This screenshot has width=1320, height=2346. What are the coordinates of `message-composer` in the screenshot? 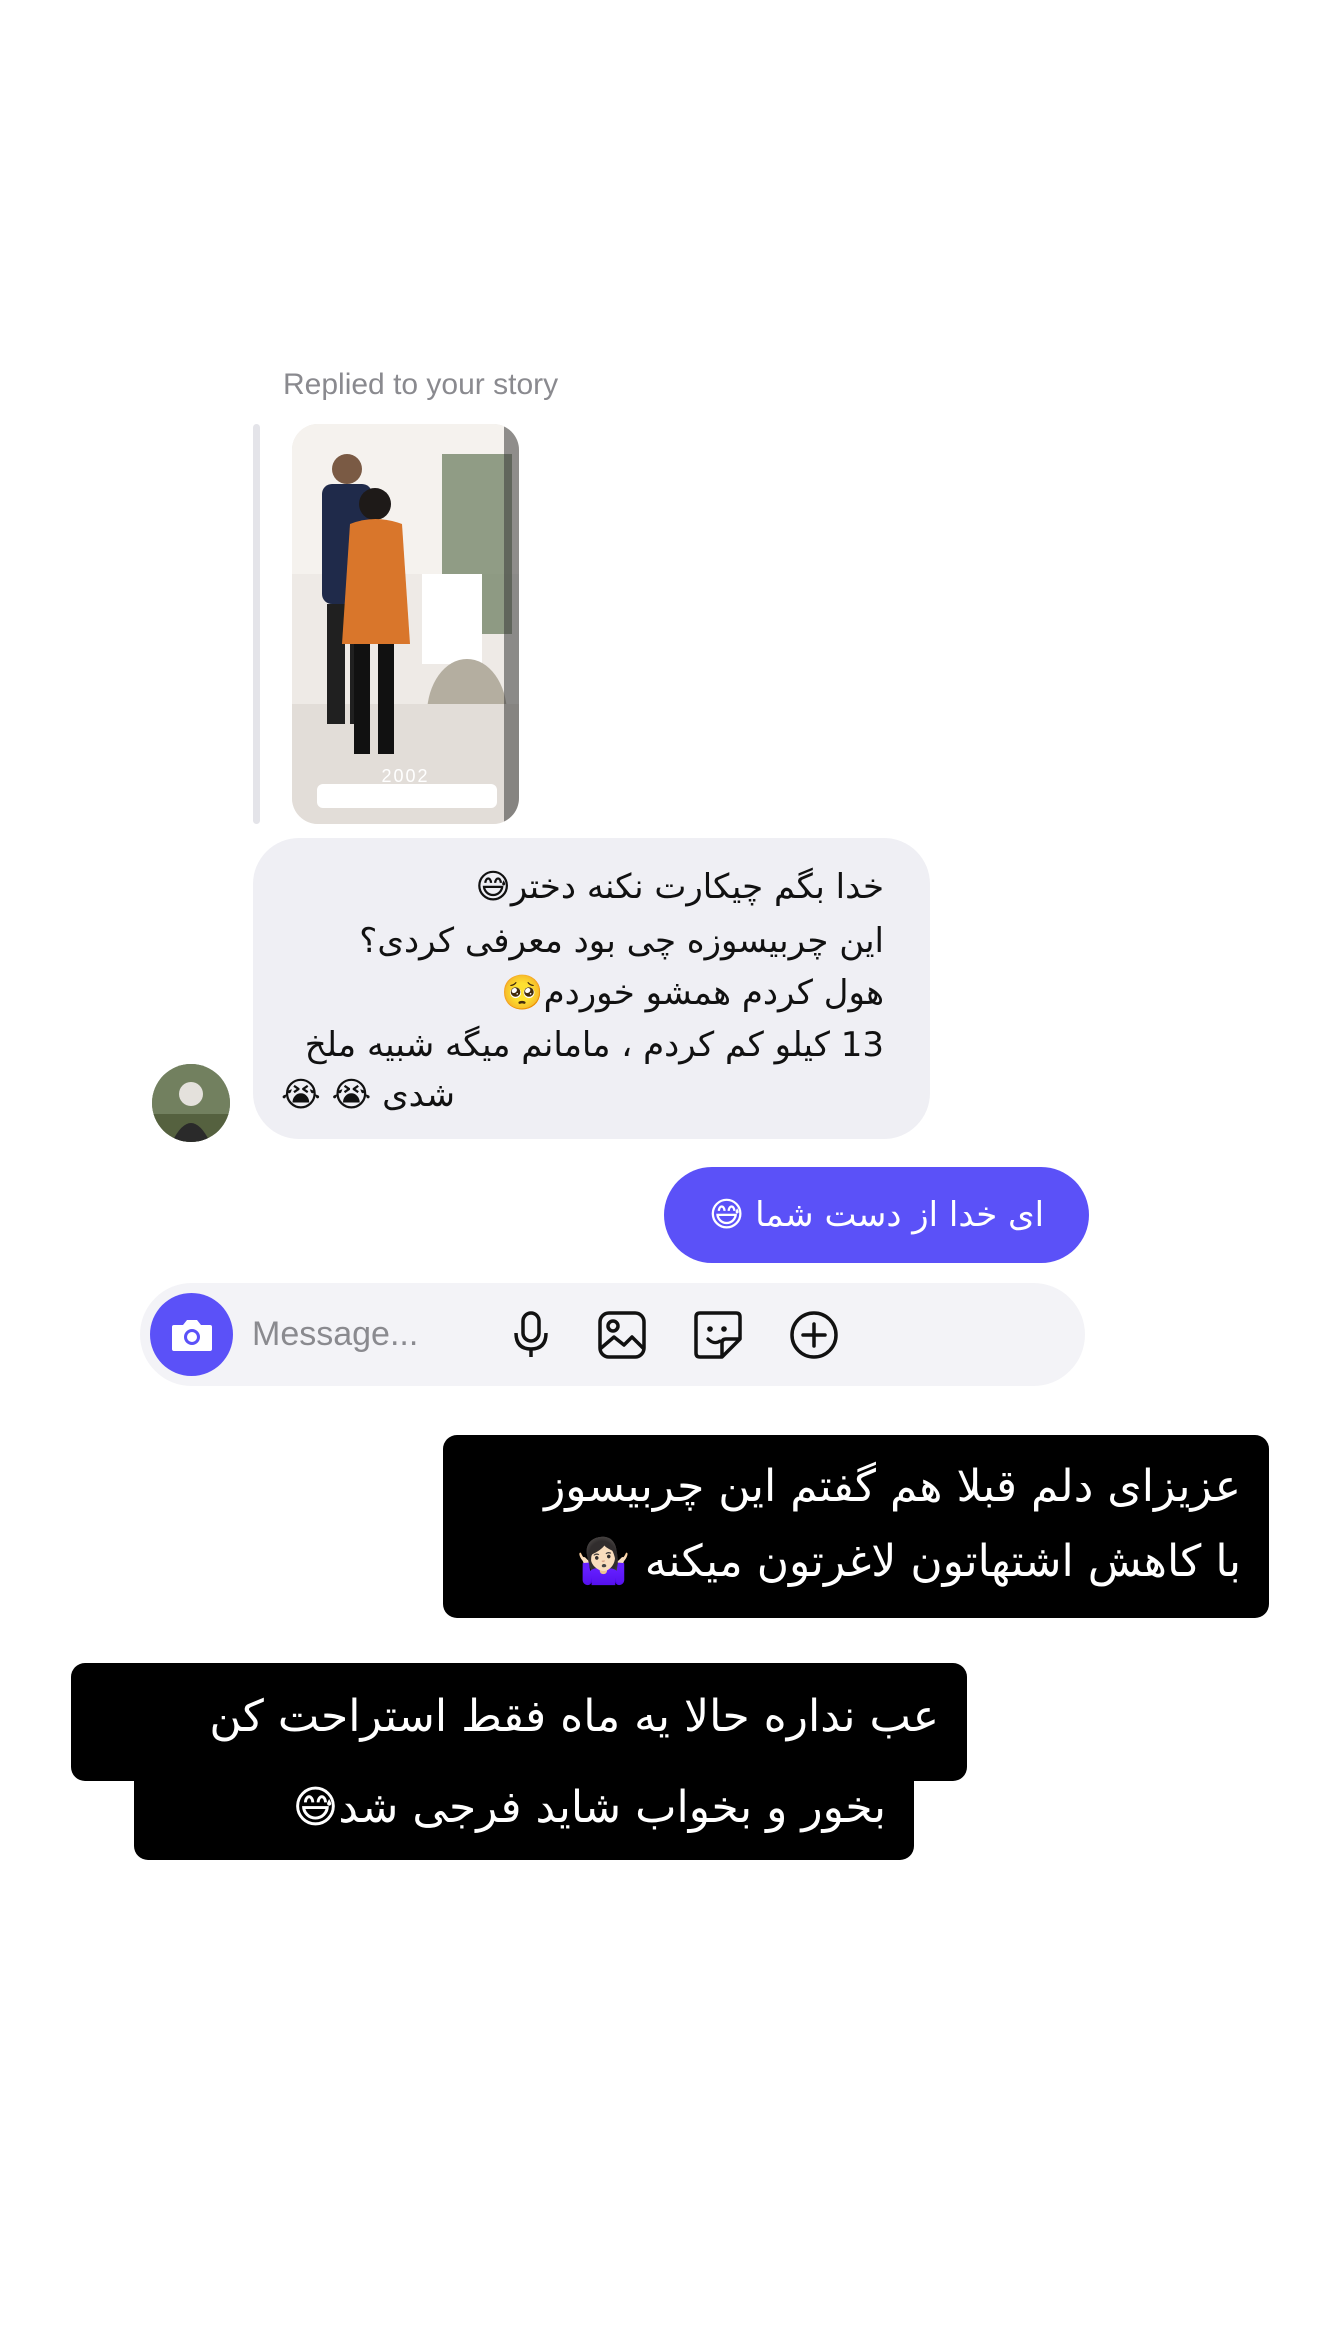 It's located at (612, 1334).